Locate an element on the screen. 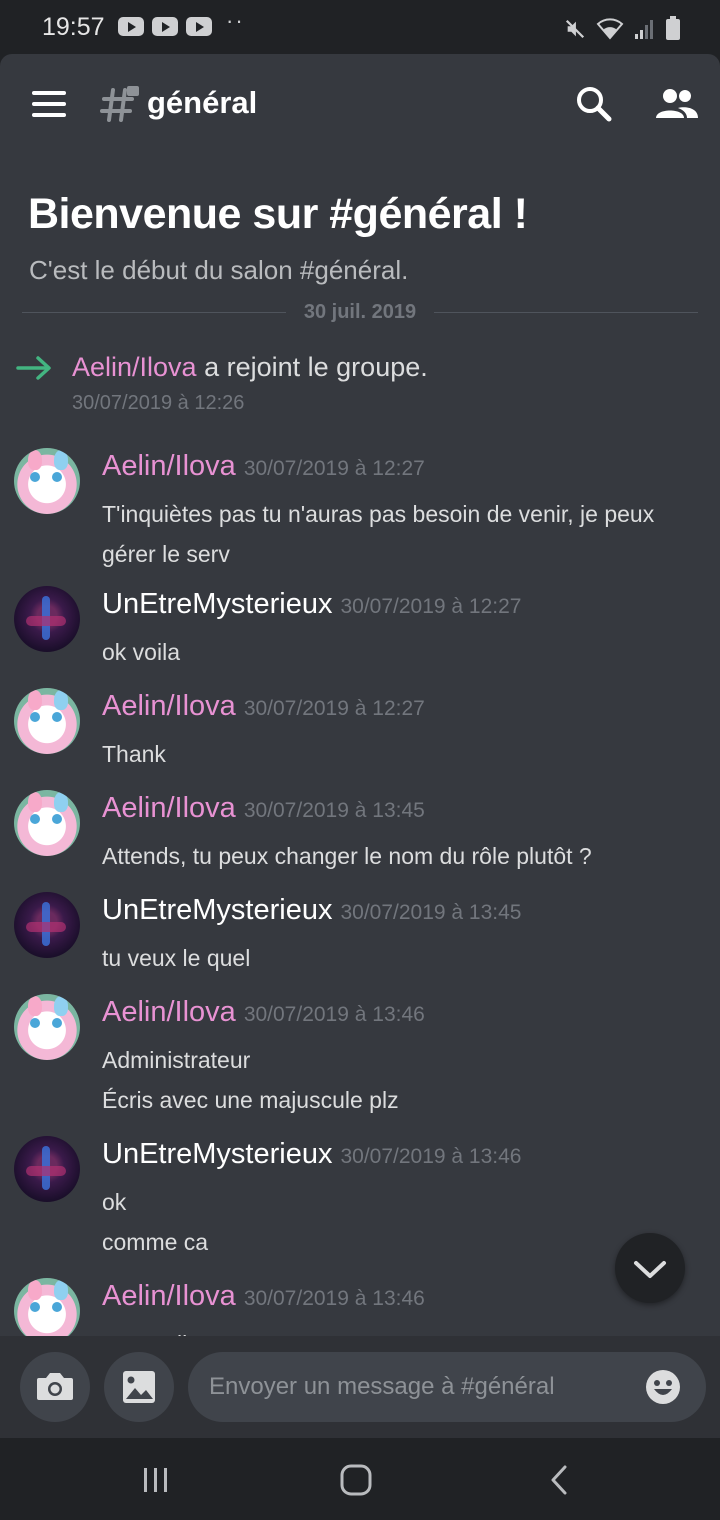 This screenshot has height=1520, width=720. message-content: Thank is located at coordinates (402, 754).